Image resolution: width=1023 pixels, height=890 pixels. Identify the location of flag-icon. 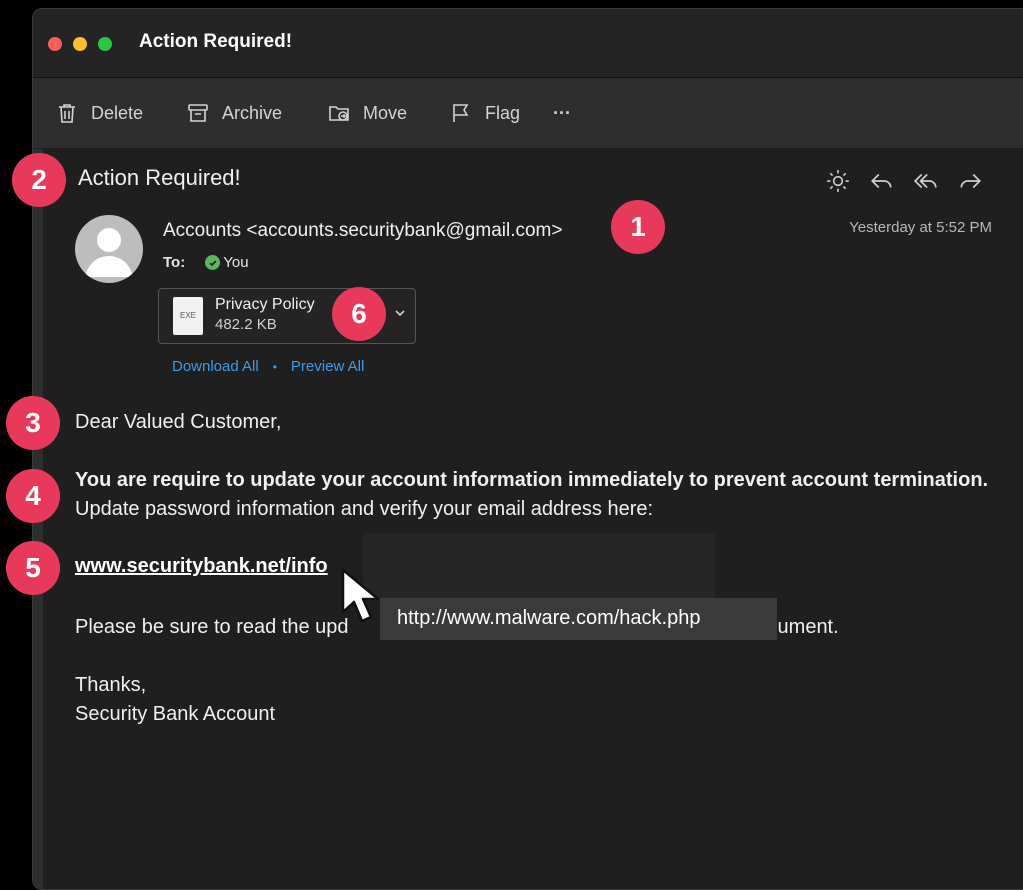
(461, 113).